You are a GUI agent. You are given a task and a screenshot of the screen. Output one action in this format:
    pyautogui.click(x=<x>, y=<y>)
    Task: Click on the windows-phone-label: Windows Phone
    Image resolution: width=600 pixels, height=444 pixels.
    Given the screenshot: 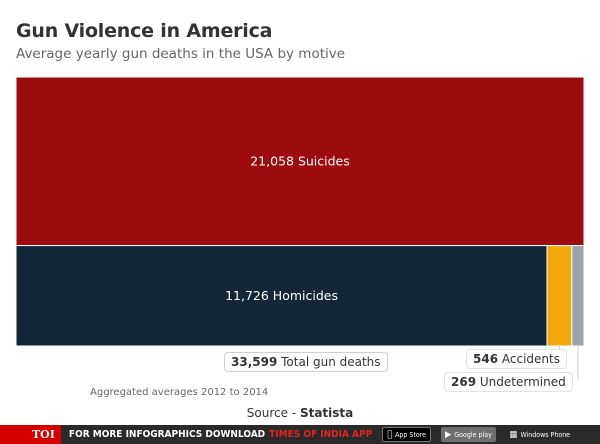 What is the action you would take?
    pyautogui.click(x=542, y=434)
    